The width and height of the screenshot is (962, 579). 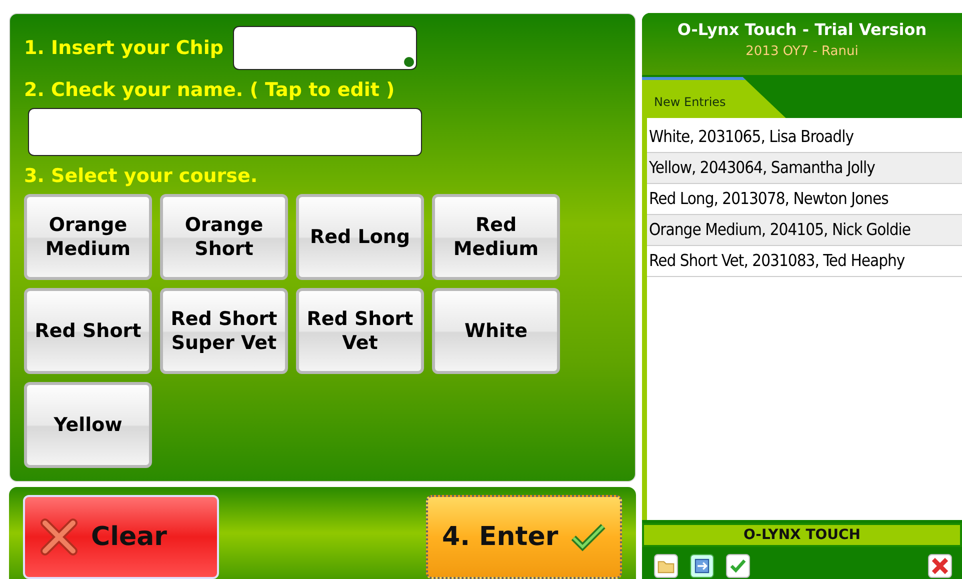 I want to click on course-button: Red Short Vet, so click(x=360, y=331).